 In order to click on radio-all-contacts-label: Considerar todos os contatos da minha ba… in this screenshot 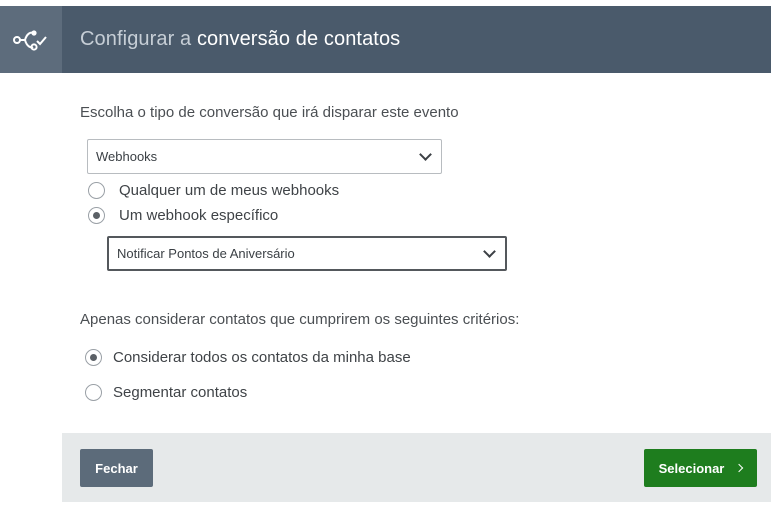, I will do `click(262, 357)`.